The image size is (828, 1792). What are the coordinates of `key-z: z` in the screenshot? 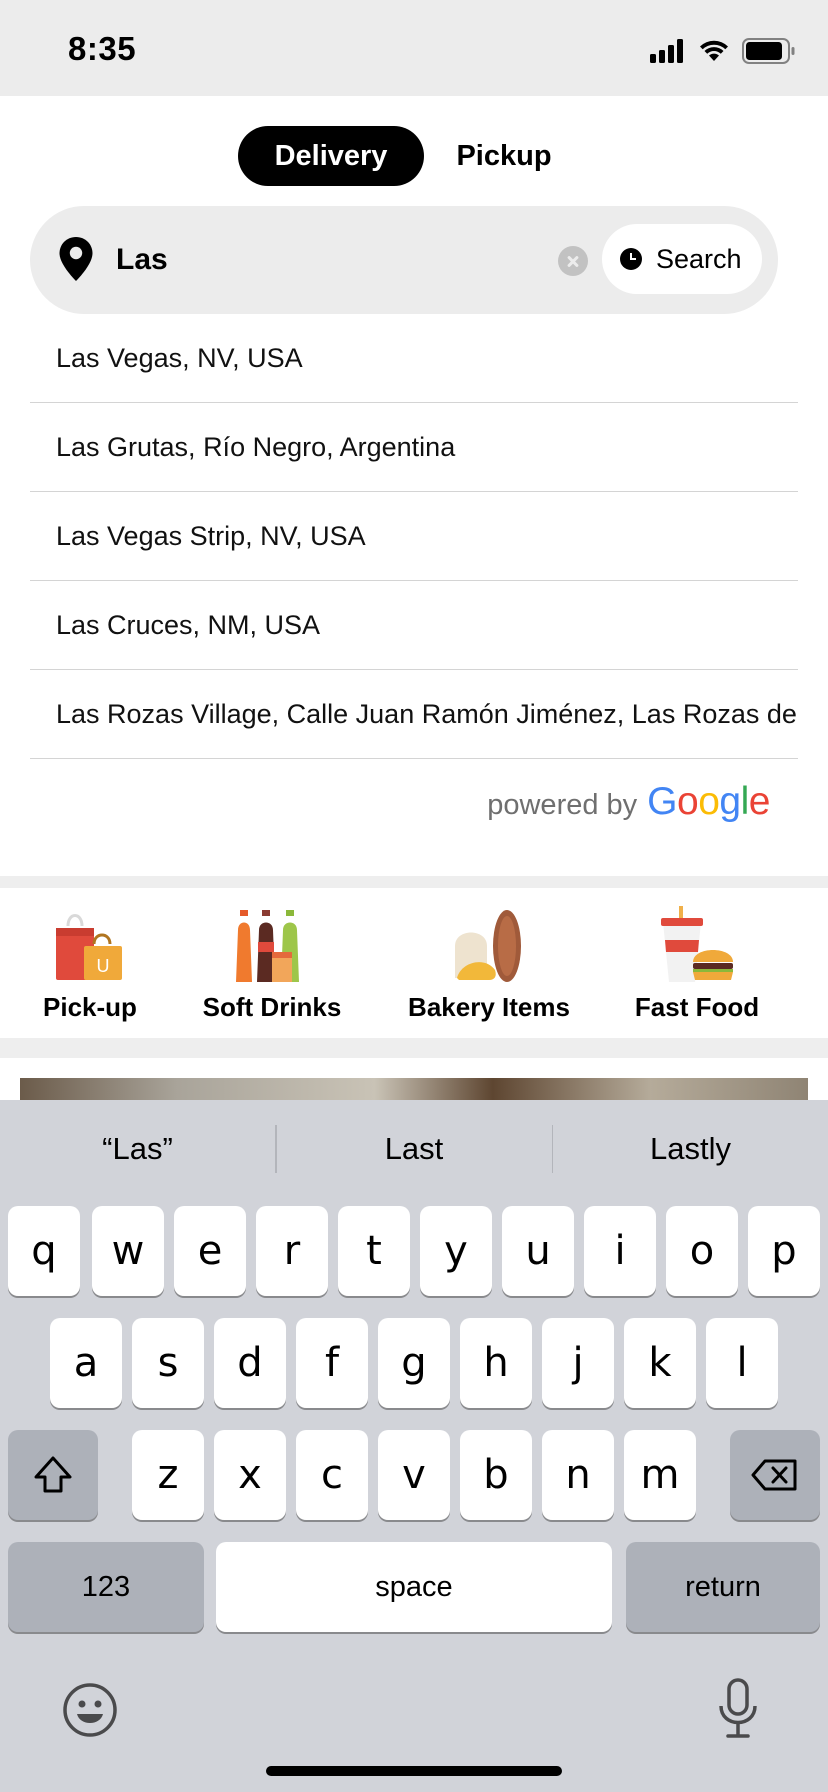 It's located at (168, 1475).